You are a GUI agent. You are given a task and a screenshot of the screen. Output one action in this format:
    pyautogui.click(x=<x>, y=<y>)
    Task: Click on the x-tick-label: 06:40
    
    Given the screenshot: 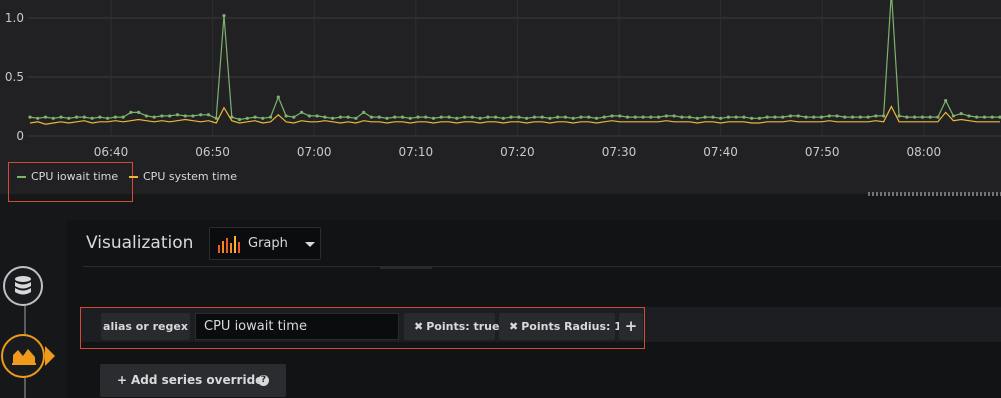 What is the action you would take?
    pyautogui.click(x=111, y=152)
    